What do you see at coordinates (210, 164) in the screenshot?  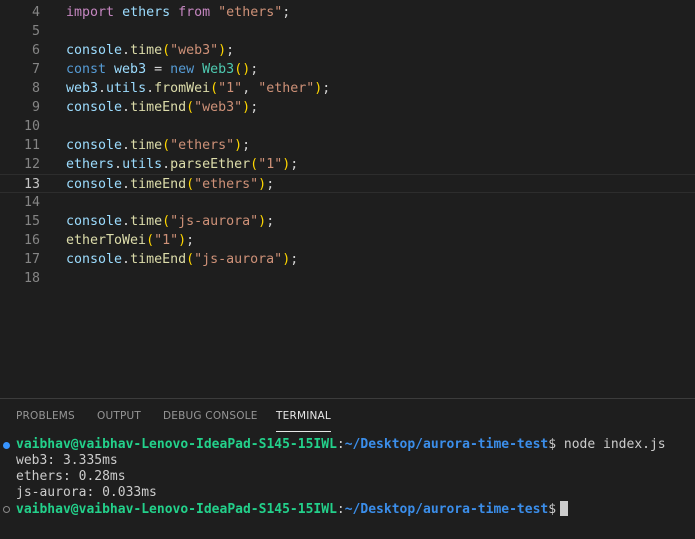 I see `code-token: parseEther` at bounding box center [210, 164].